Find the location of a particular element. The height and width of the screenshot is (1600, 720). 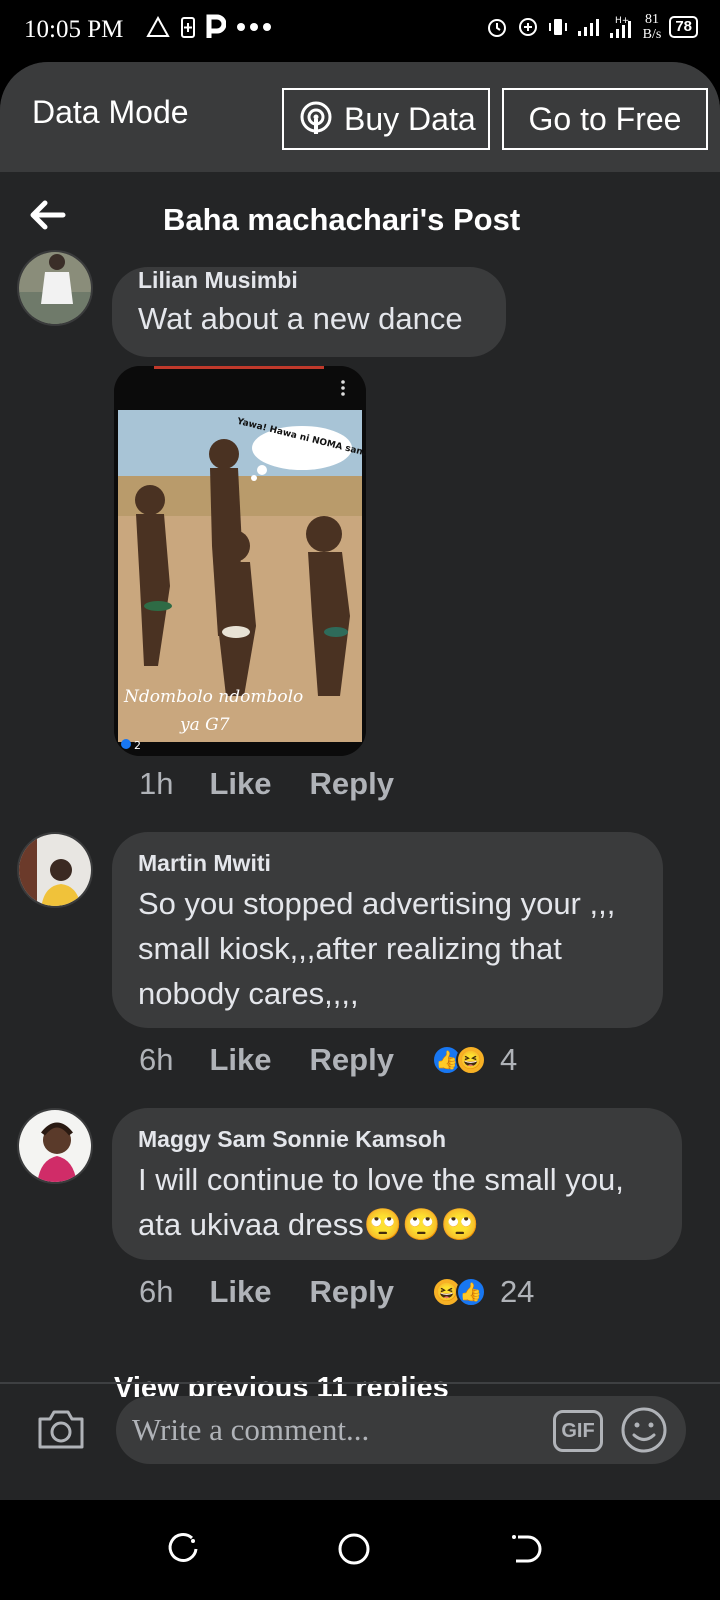

status-time: 10:05 PM is located at coordinates (74, 29).